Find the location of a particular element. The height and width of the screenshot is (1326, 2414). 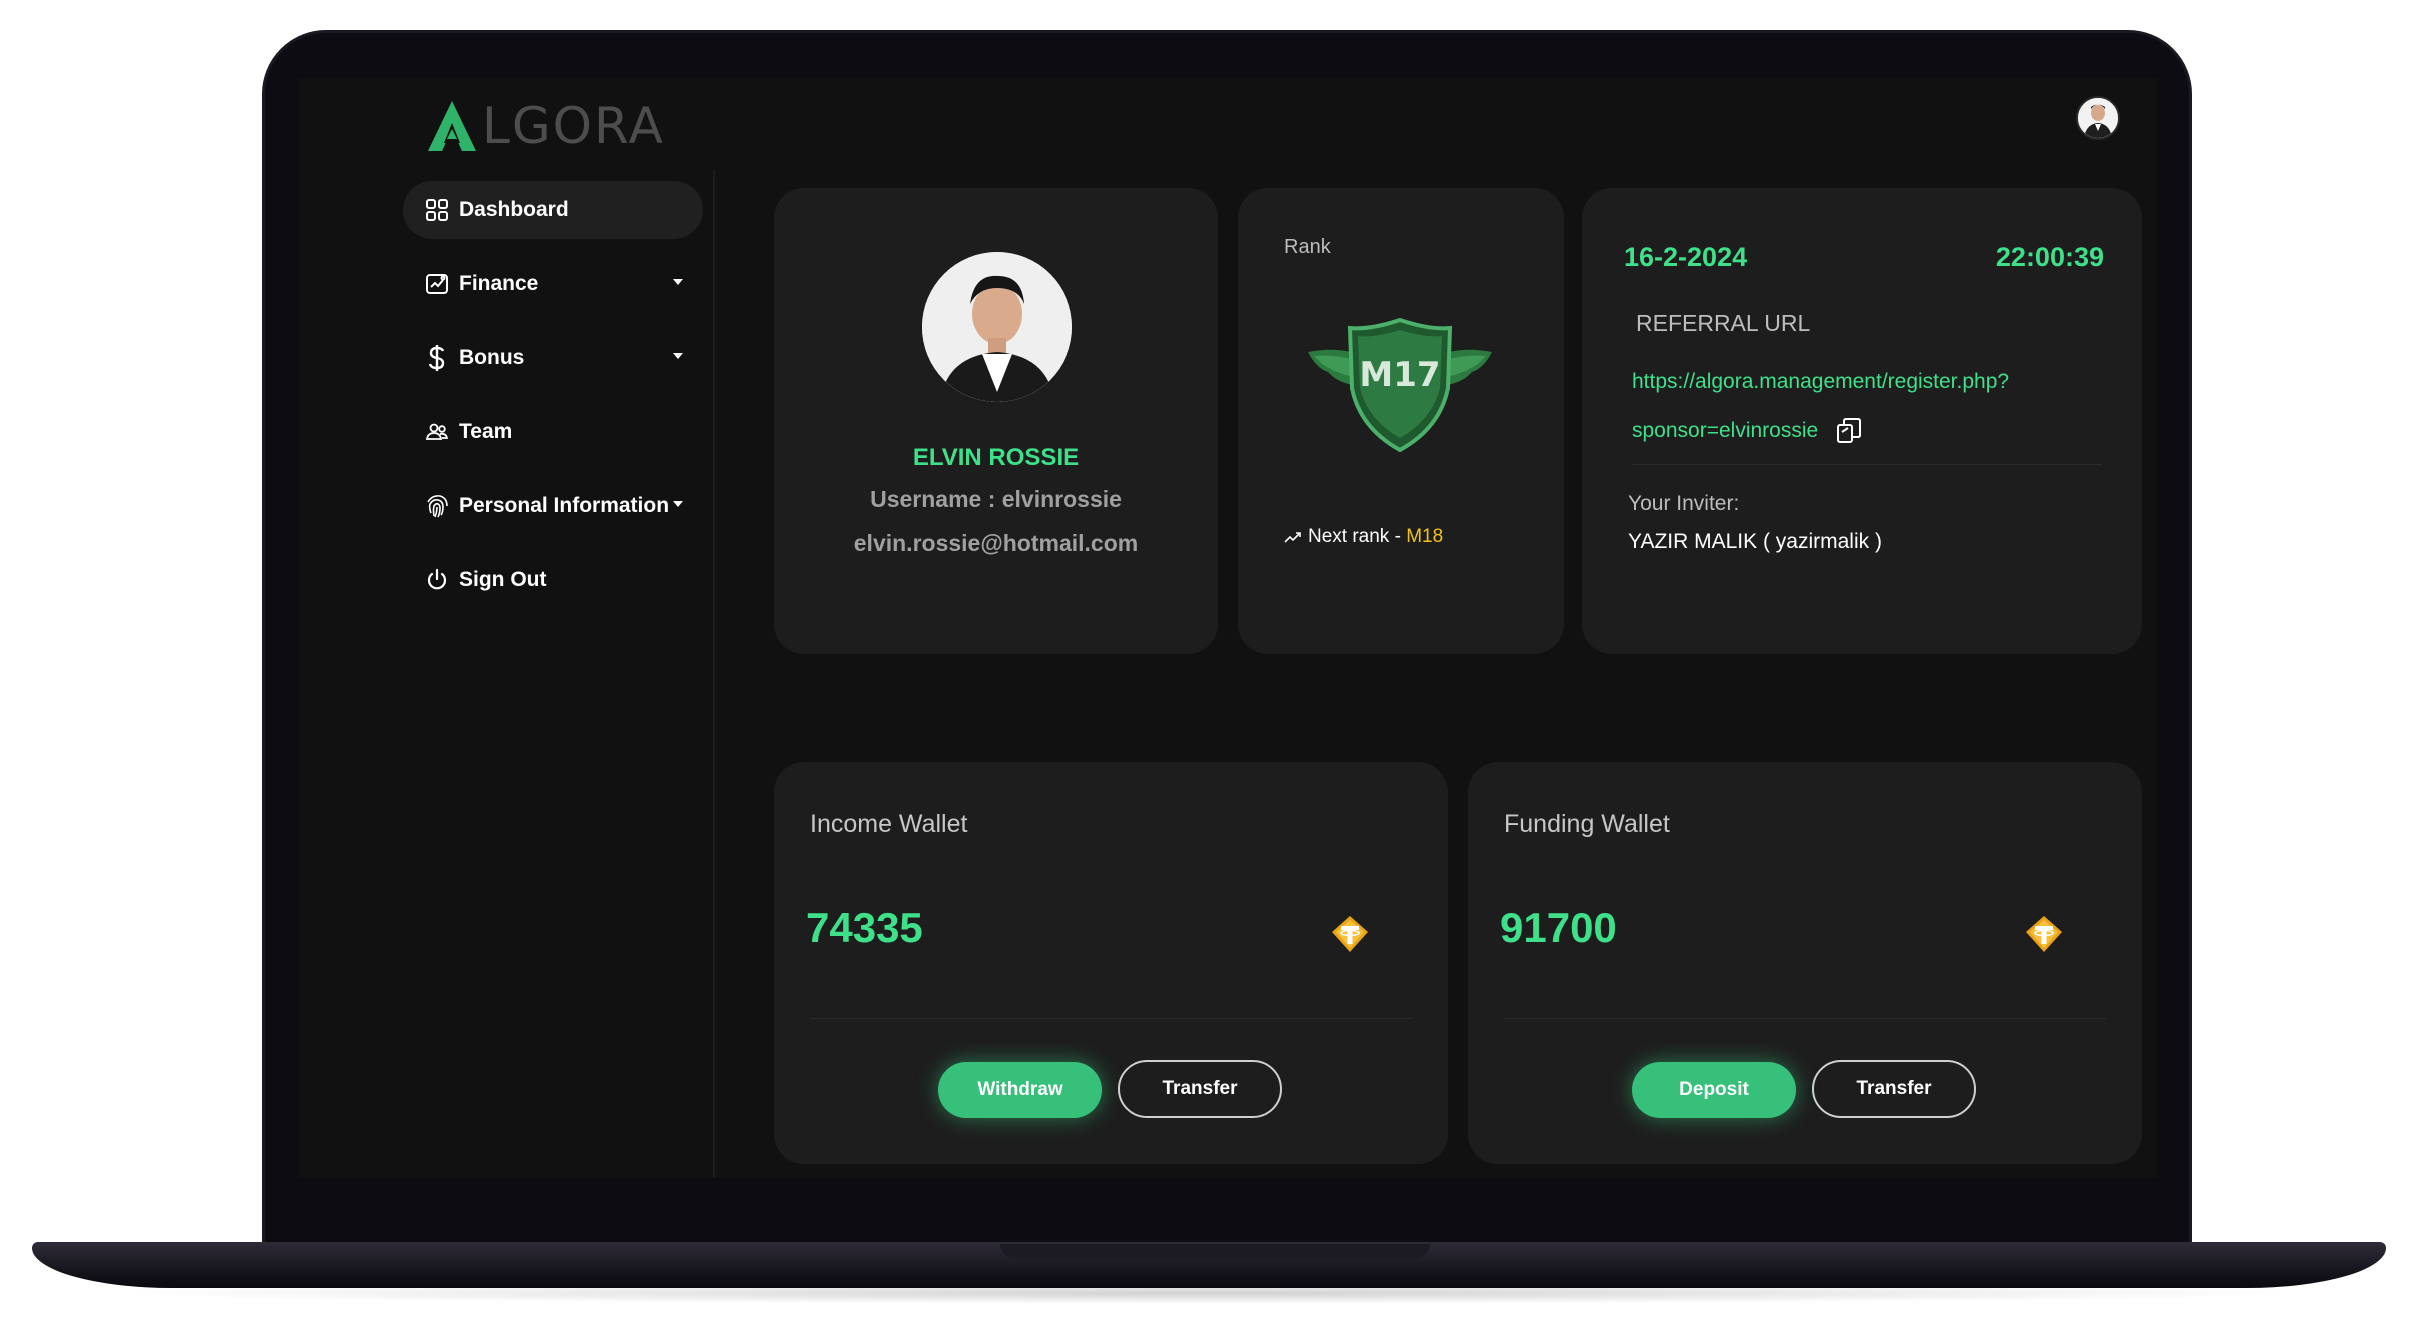

sidebar-item-label: Team is located at coordinates (486, 431).